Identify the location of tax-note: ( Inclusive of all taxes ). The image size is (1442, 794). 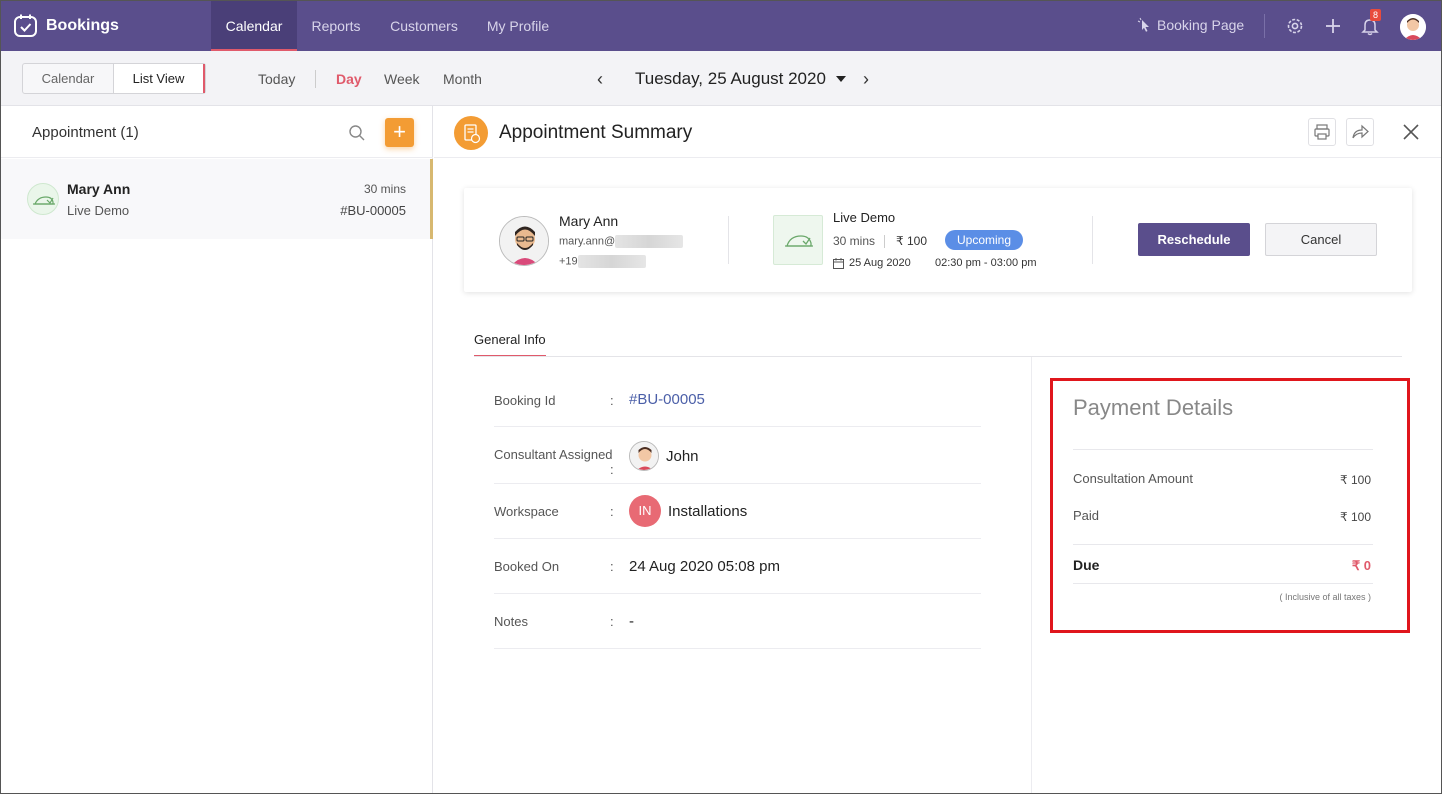
(1325, 597).